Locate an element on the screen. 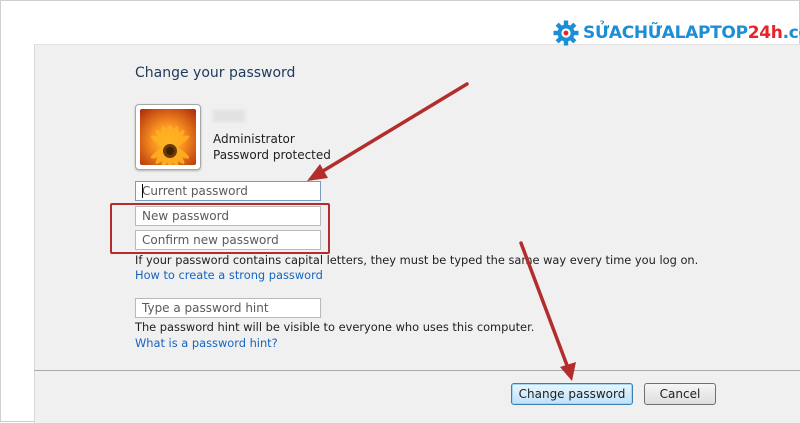 This screenshot has width=800, height=423. account-name: Administrator is located at coordinates (254, 139).